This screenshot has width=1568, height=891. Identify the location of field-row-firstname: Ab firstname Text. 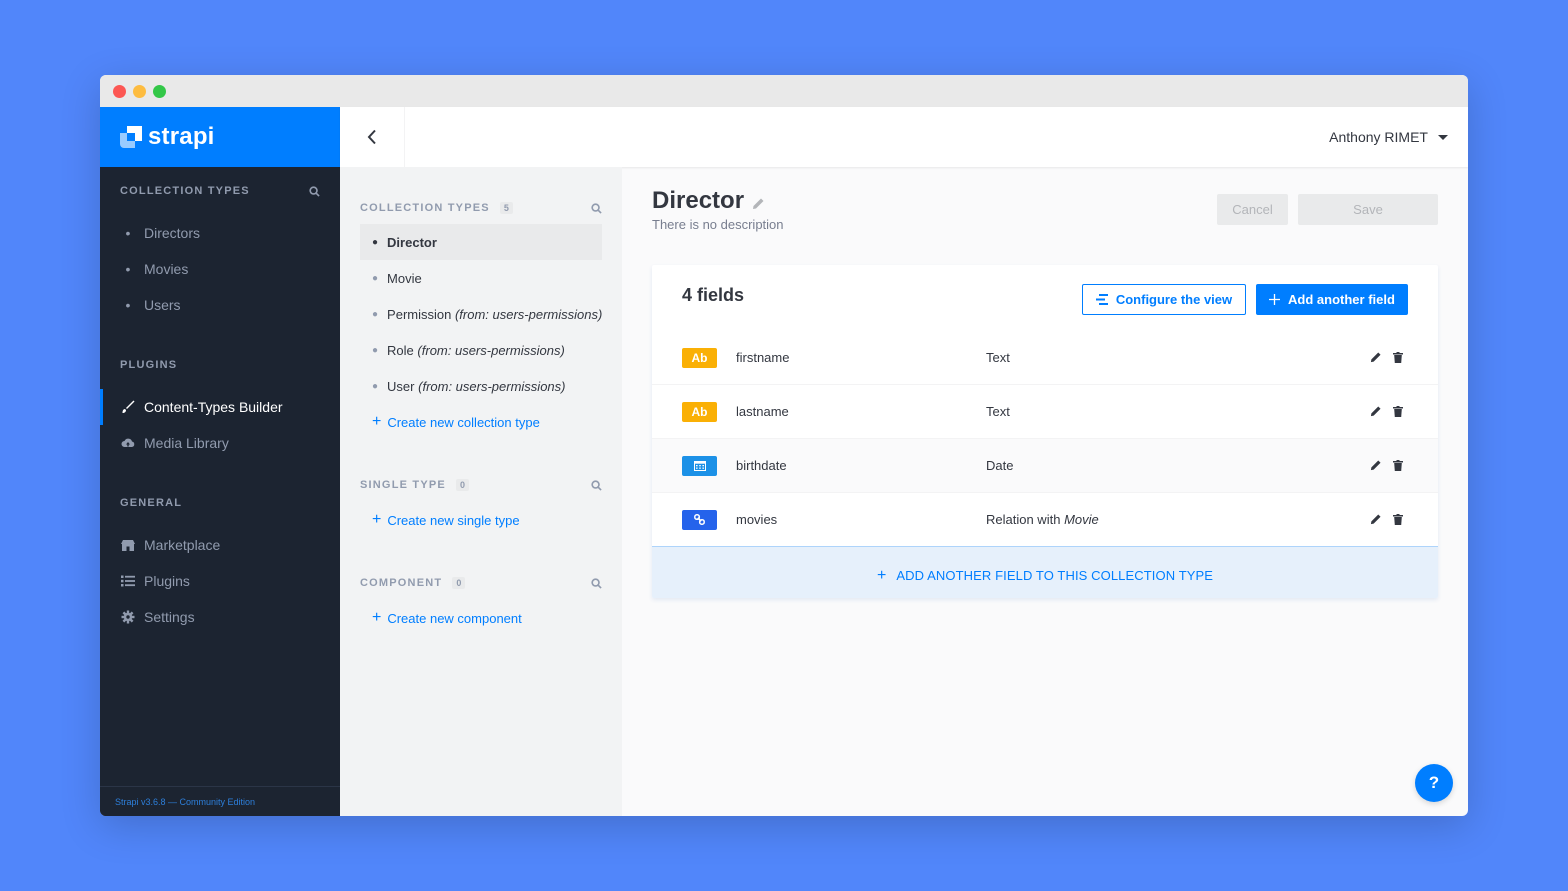
(1045, 358).